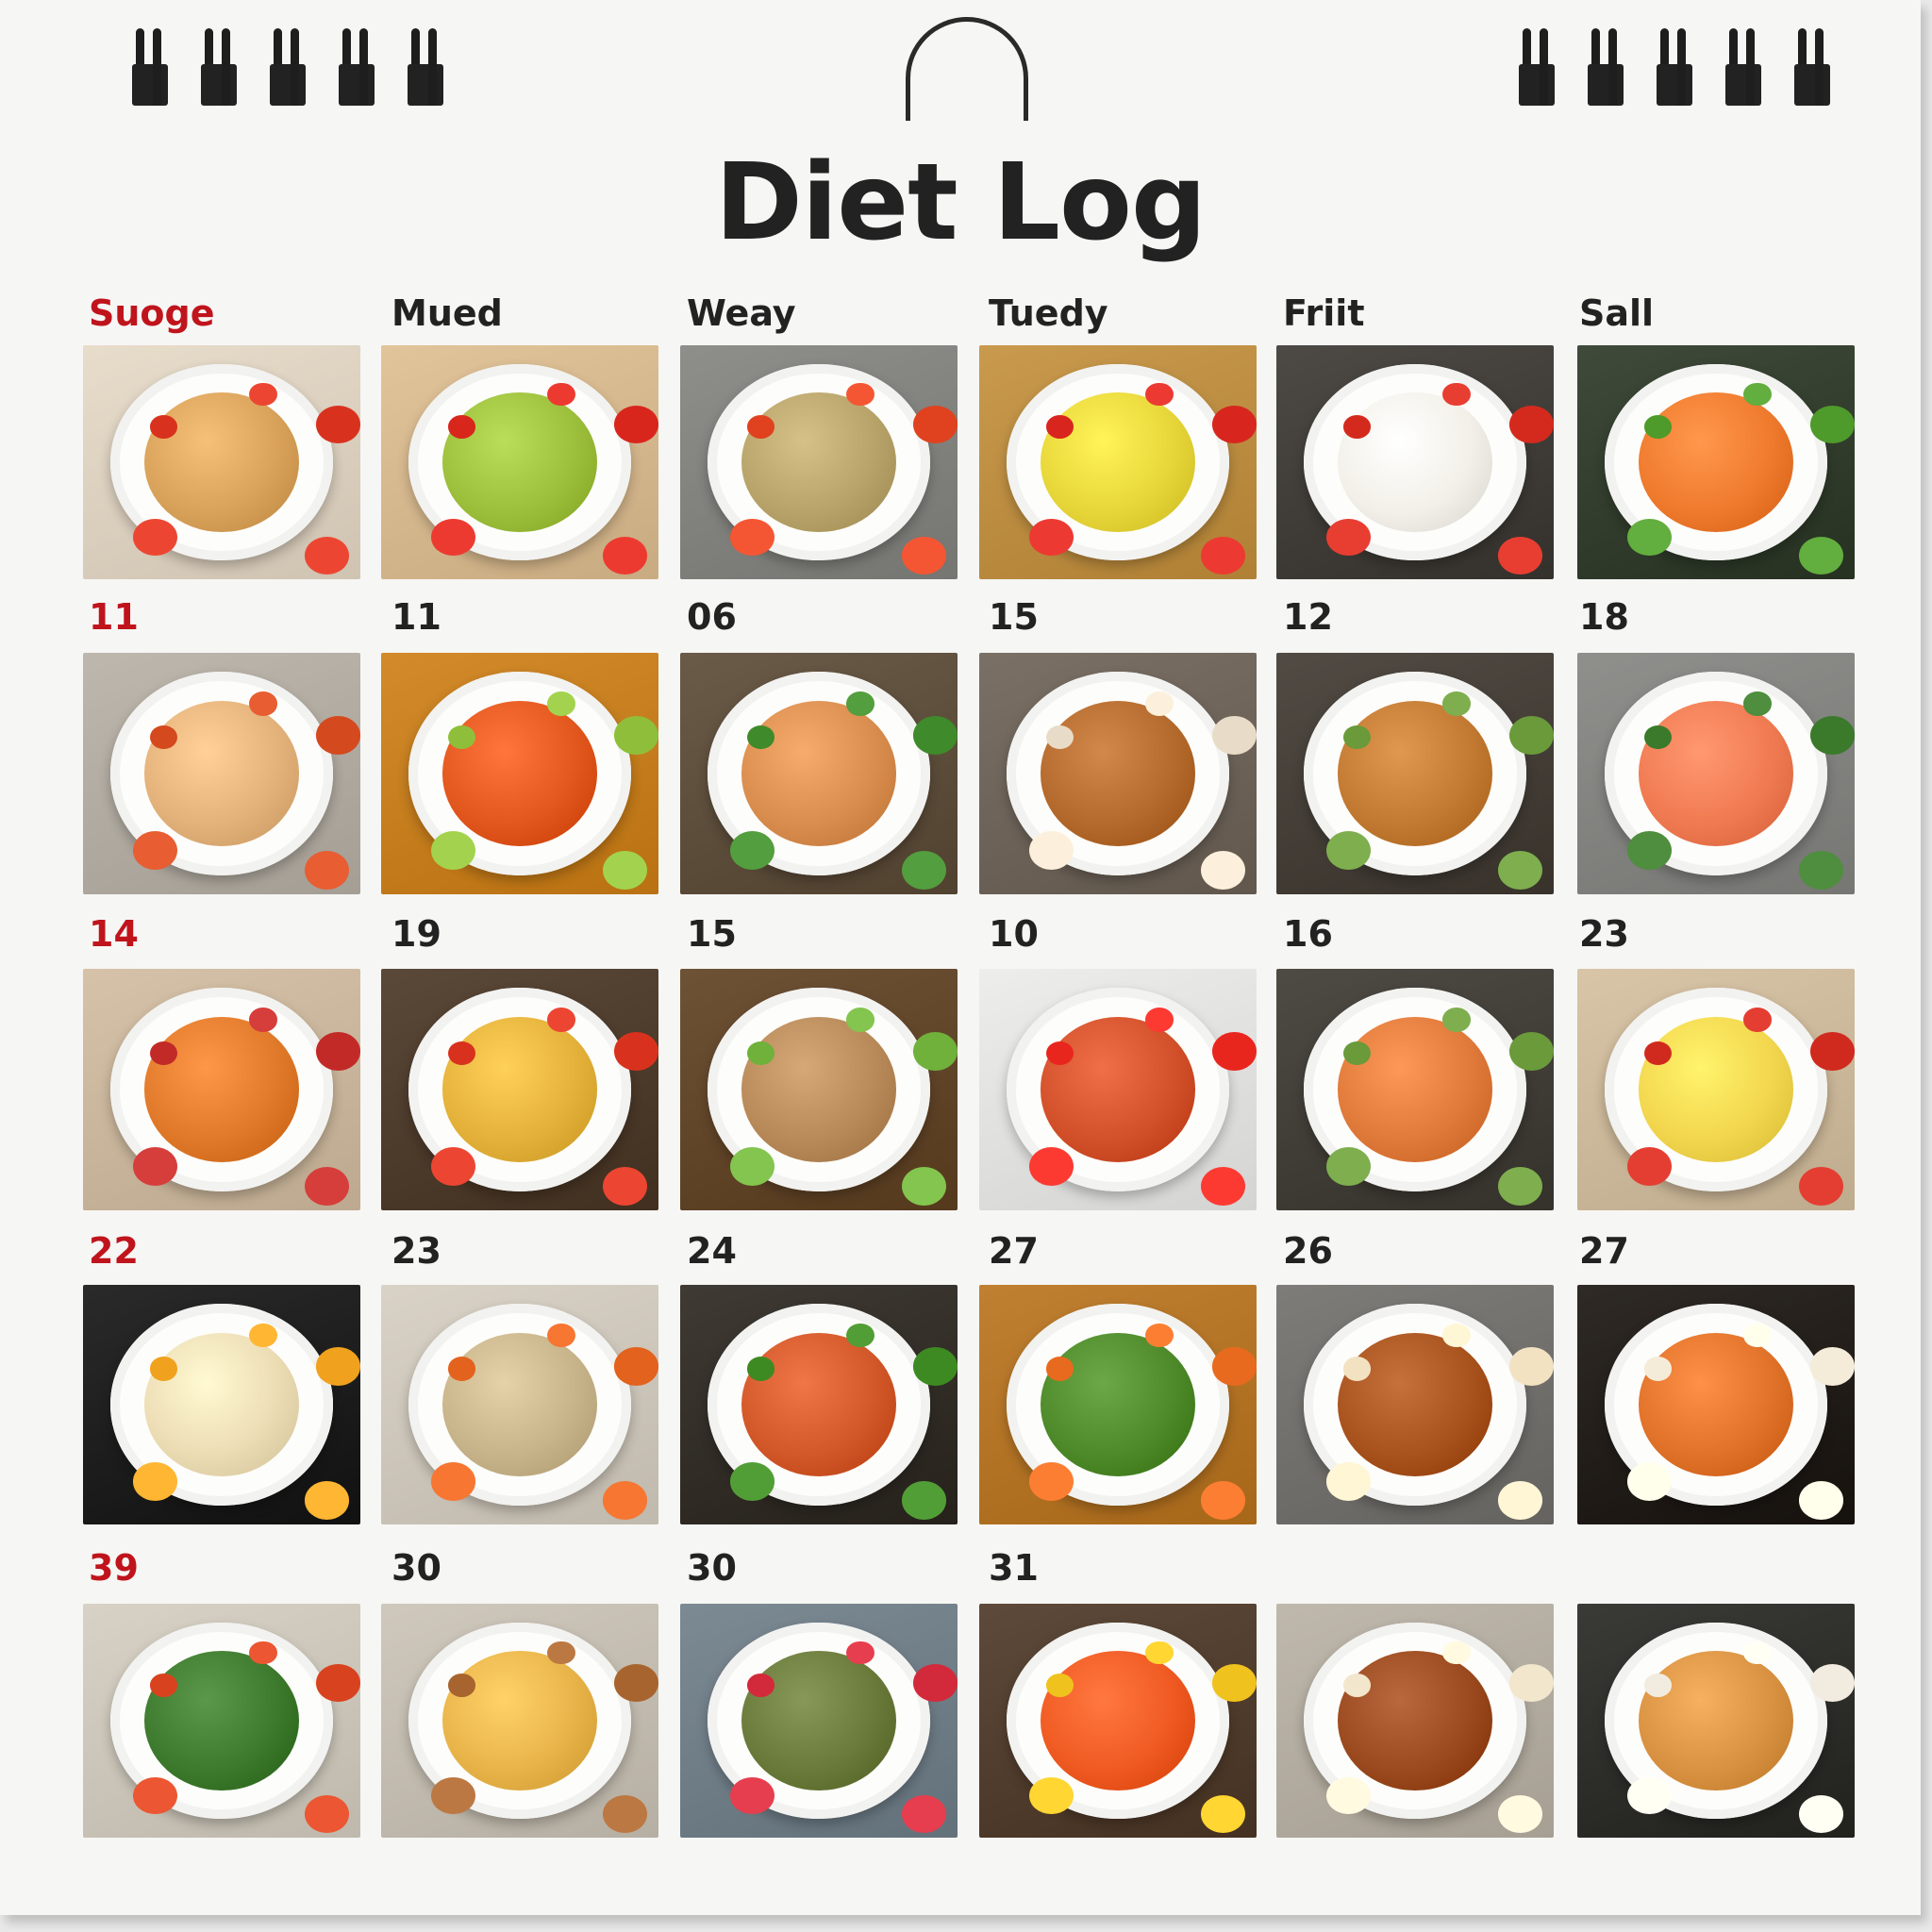 This screenshot has height=1932, width=1932. I want to click on date-label: 30, so click(712, 1568).